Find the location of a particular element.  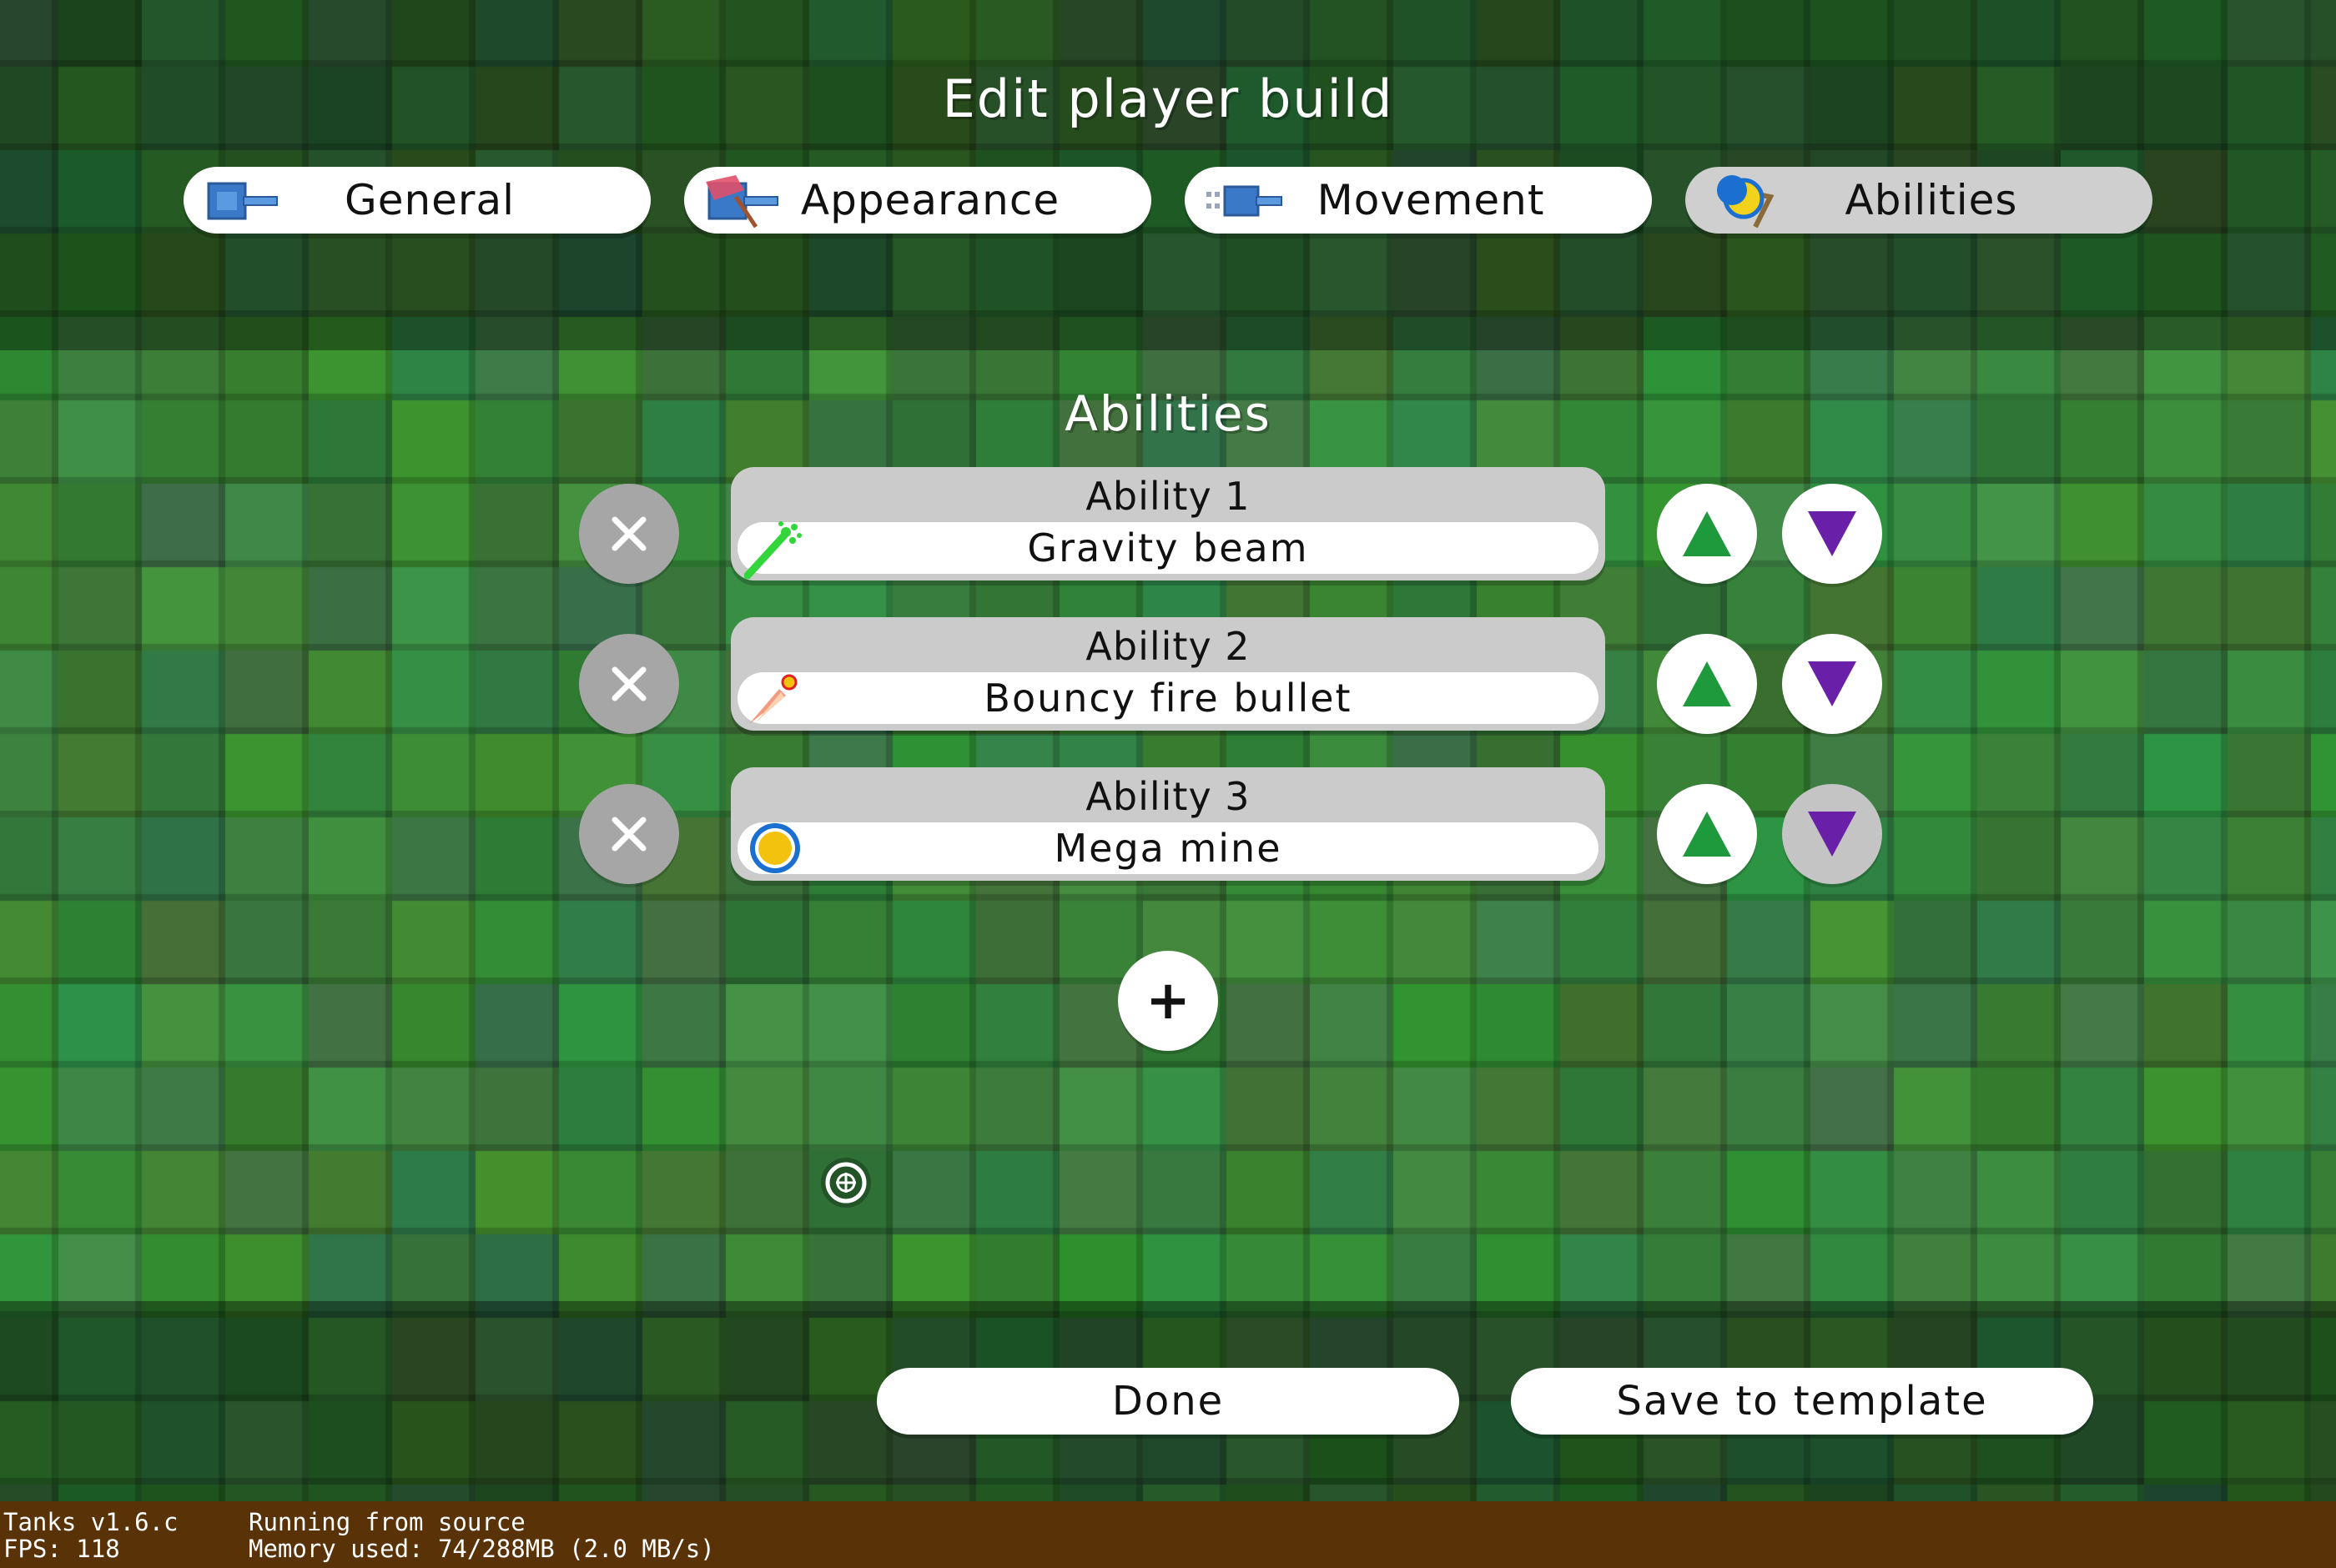

tab-label: Abilities is located at coordinates (1931, 200).